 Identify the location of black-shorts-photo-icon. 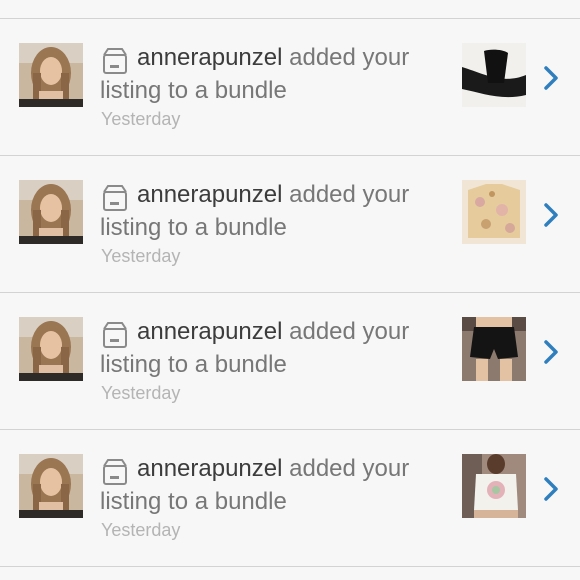
(494, 349).